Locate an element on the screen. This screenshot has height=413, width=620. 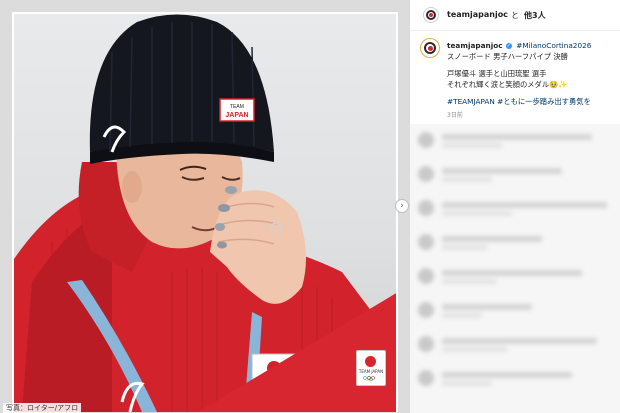
header-conjunction: と is located at coordinates (515, 15).